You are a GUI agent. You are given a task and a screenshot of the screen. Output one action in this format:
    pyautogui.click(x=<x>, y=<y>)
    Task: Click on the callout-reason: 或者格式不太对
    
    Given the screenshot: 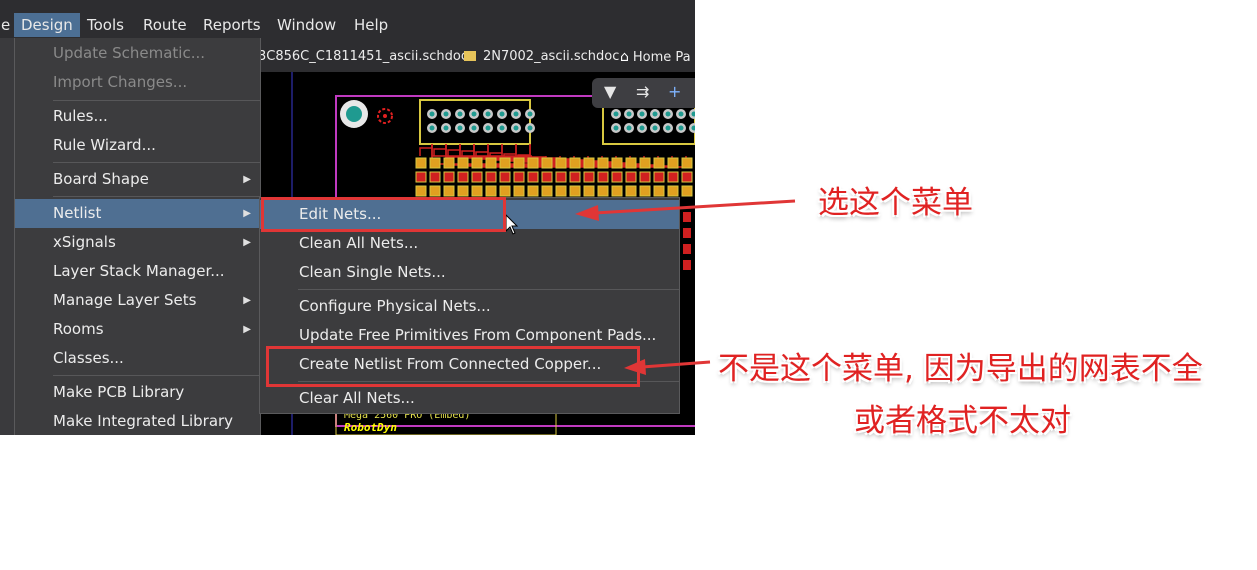 What is the action you would take?
    pyautogui.click(x=962, y=421)
    